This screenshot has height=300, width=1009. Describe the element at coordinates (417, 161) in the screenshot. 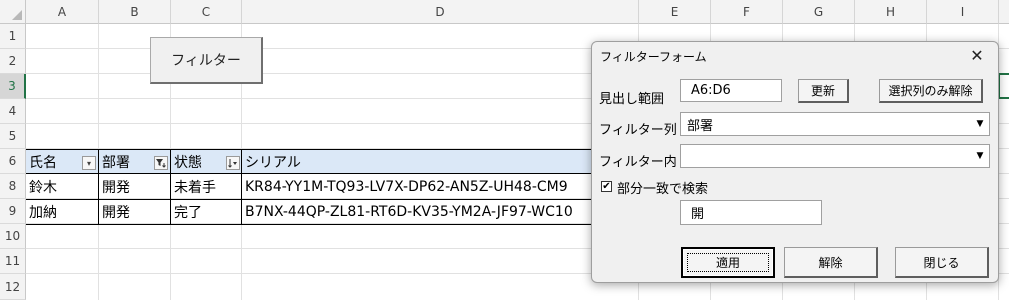

I see `header-cell-serial: シリアル` at that location.